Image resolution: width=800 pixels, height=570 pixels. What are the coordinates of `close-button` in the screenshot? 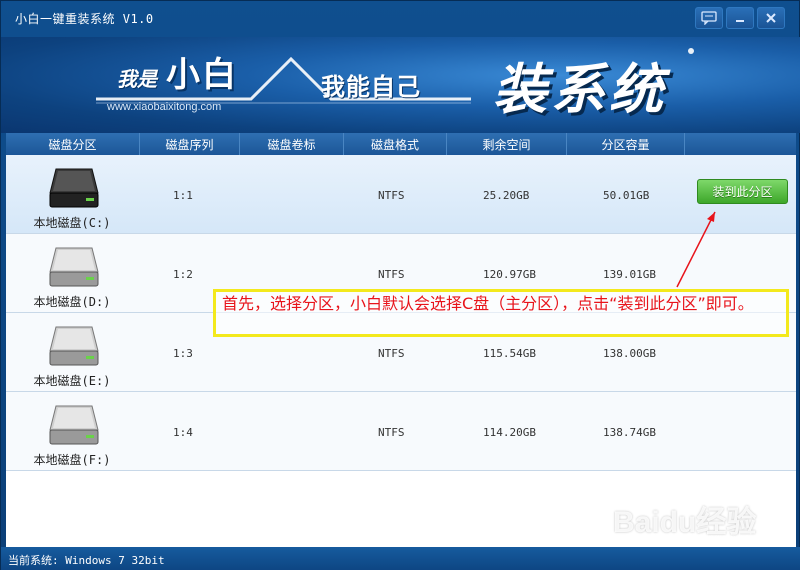 It's located at (771, 18).